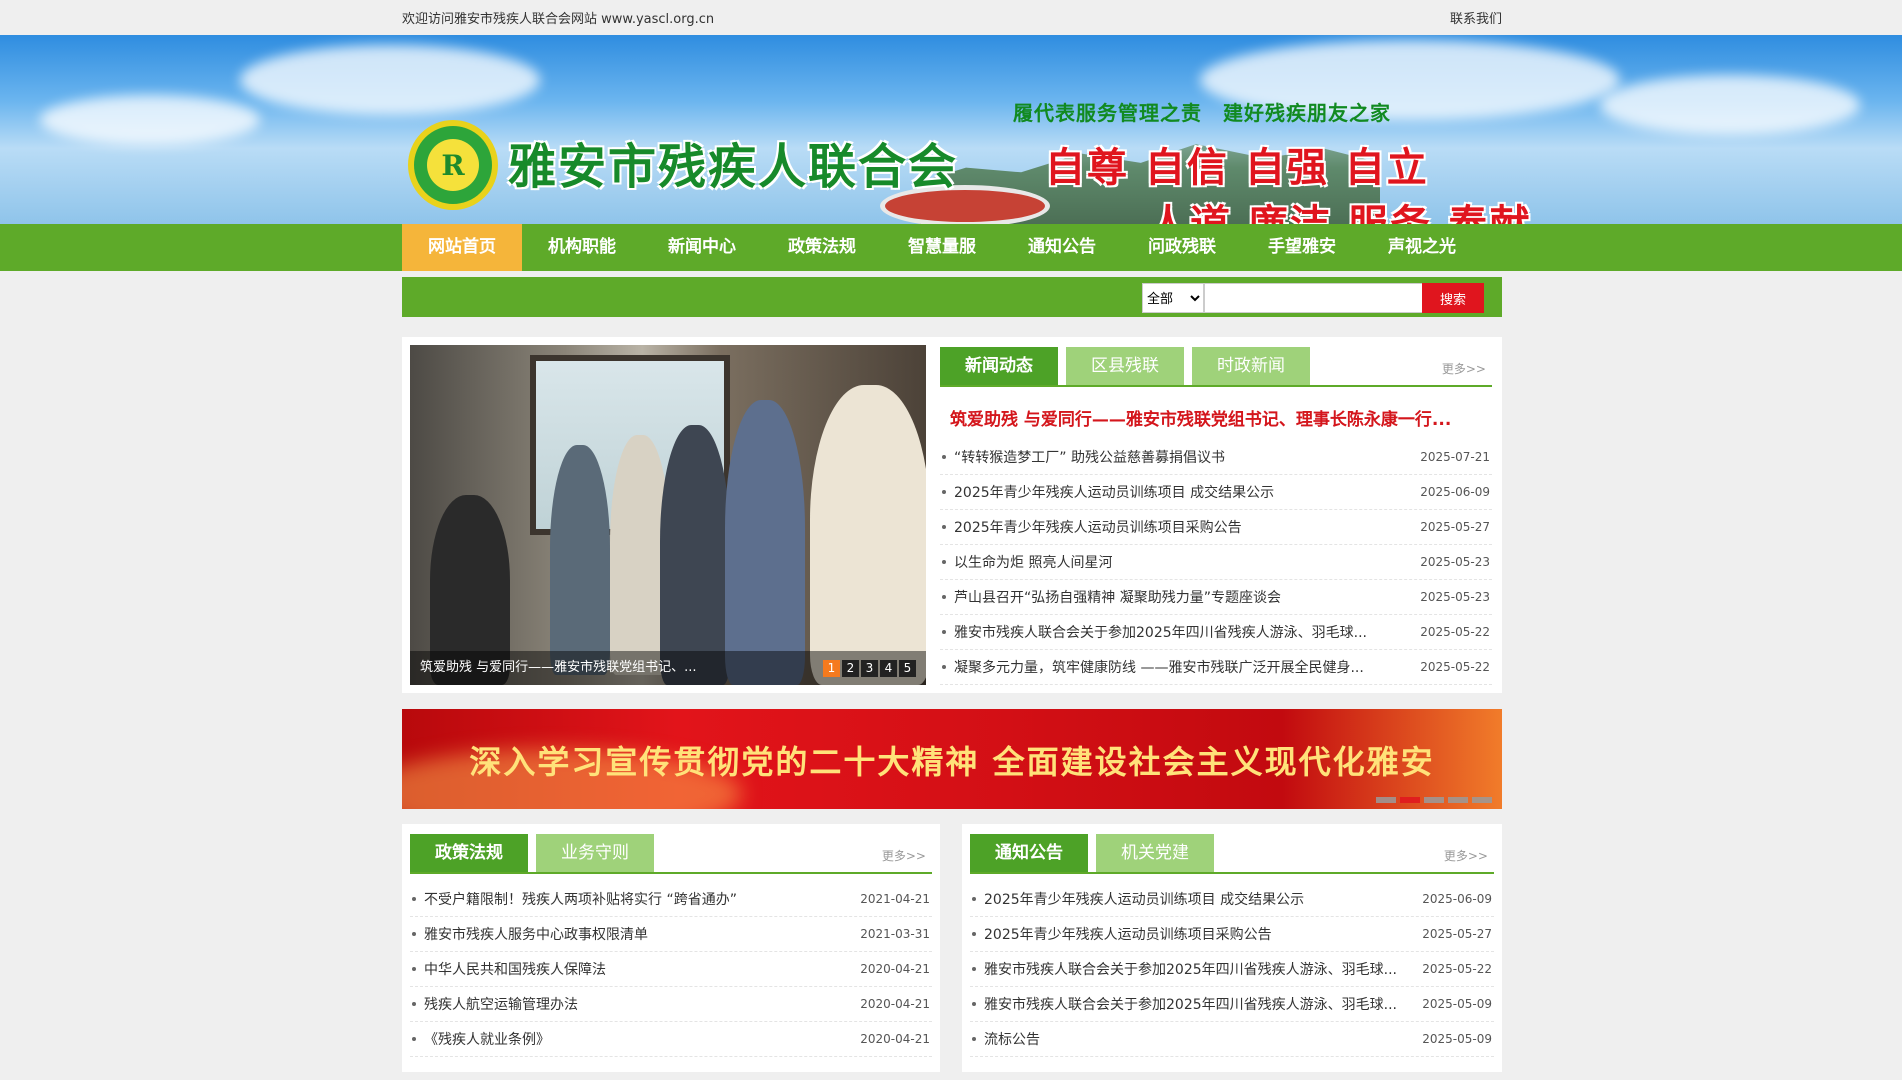 The width and height of the screenshot is (1902, 1080). What do you see at coordinates (907, 668) in the screenshot?
I see `carousel-page-5: 5` at bounding box center [907, 668].